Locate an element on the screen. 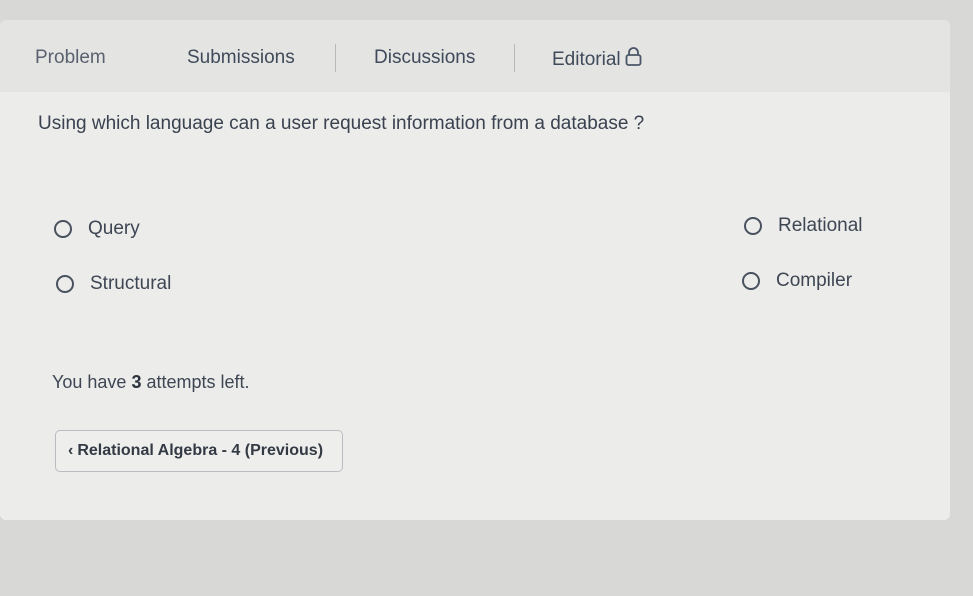 Image resolution: width=973 pixels, height=596 pixels. tab-editorial: Editorial is located at coordinates (597, 59).